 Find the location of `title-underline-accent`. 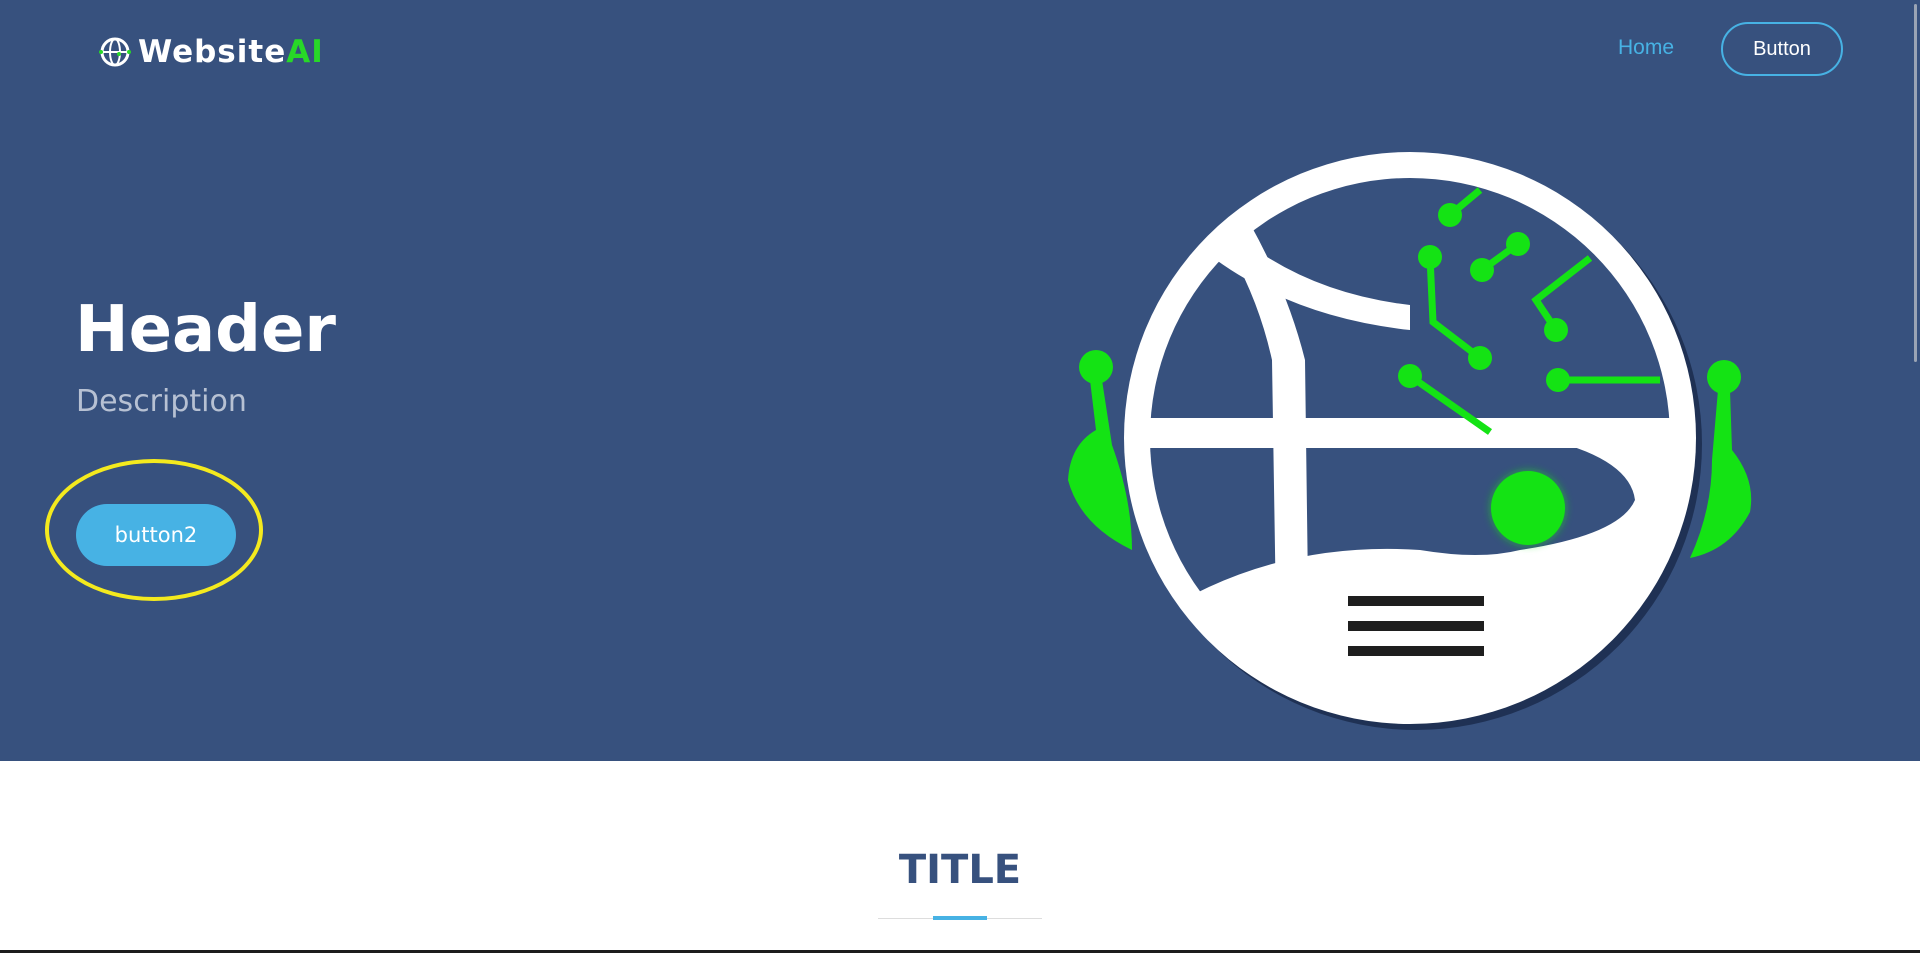

title-underline-accent is located at coordinates (960, 918).